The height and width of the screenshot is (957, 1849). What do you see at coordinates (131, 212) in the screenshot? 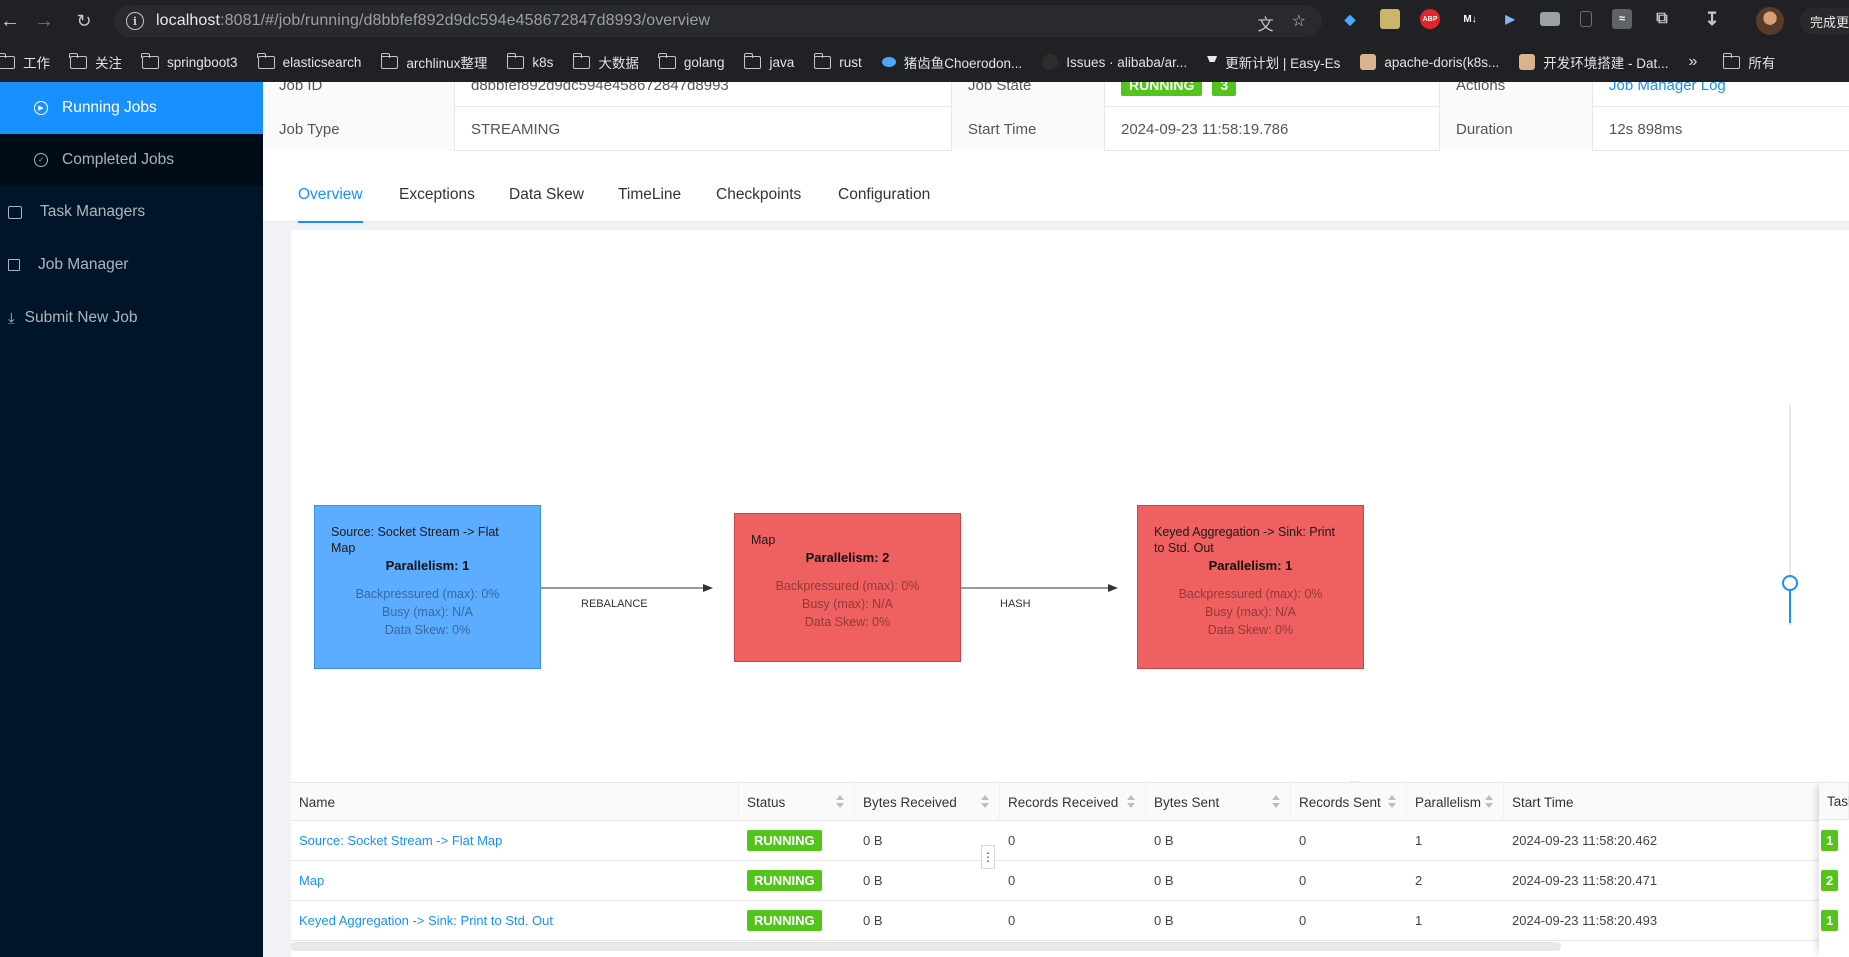
I see `sidebar-item-task-managers: Task Managers` at bounding box center [131, 212].